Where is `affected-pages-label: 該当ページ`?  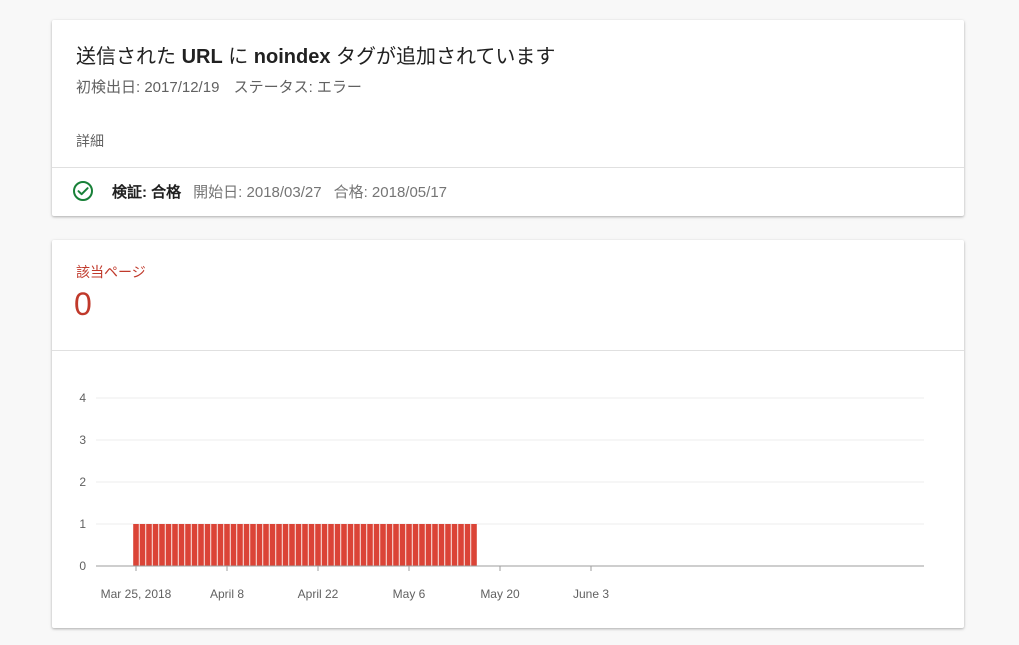 affected-pages-label: 該当ページ is located at coordinates (111, 272).